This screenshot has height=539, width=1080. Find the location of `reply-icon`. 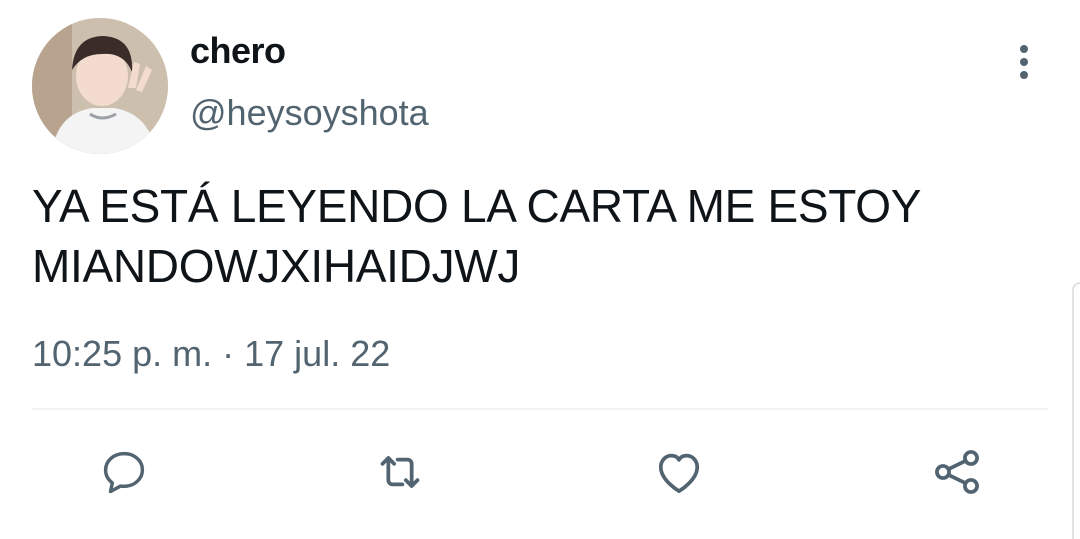

reply-icon is located at coordinates (124, 472).